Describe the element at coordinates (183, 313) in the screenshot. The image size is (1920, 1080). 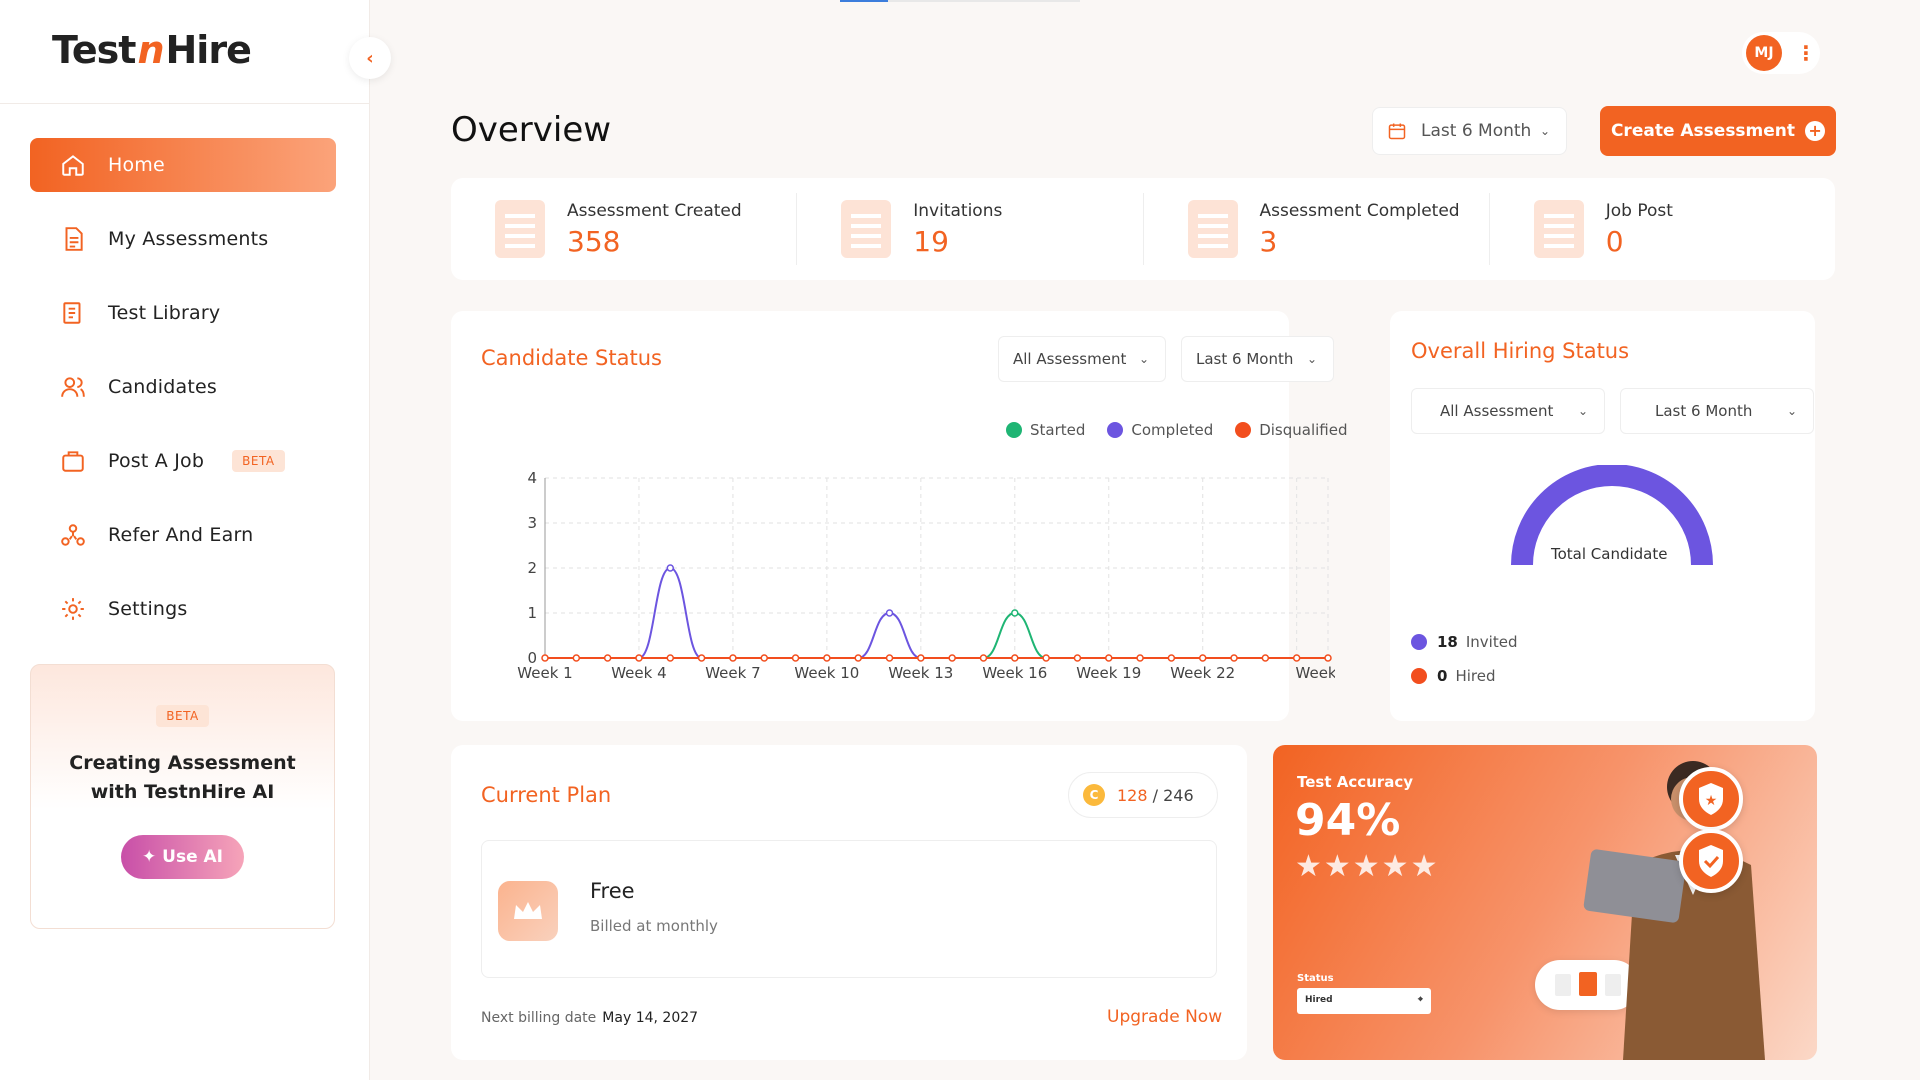
I see `sidebar-item-test-library: Test Library` at that location.